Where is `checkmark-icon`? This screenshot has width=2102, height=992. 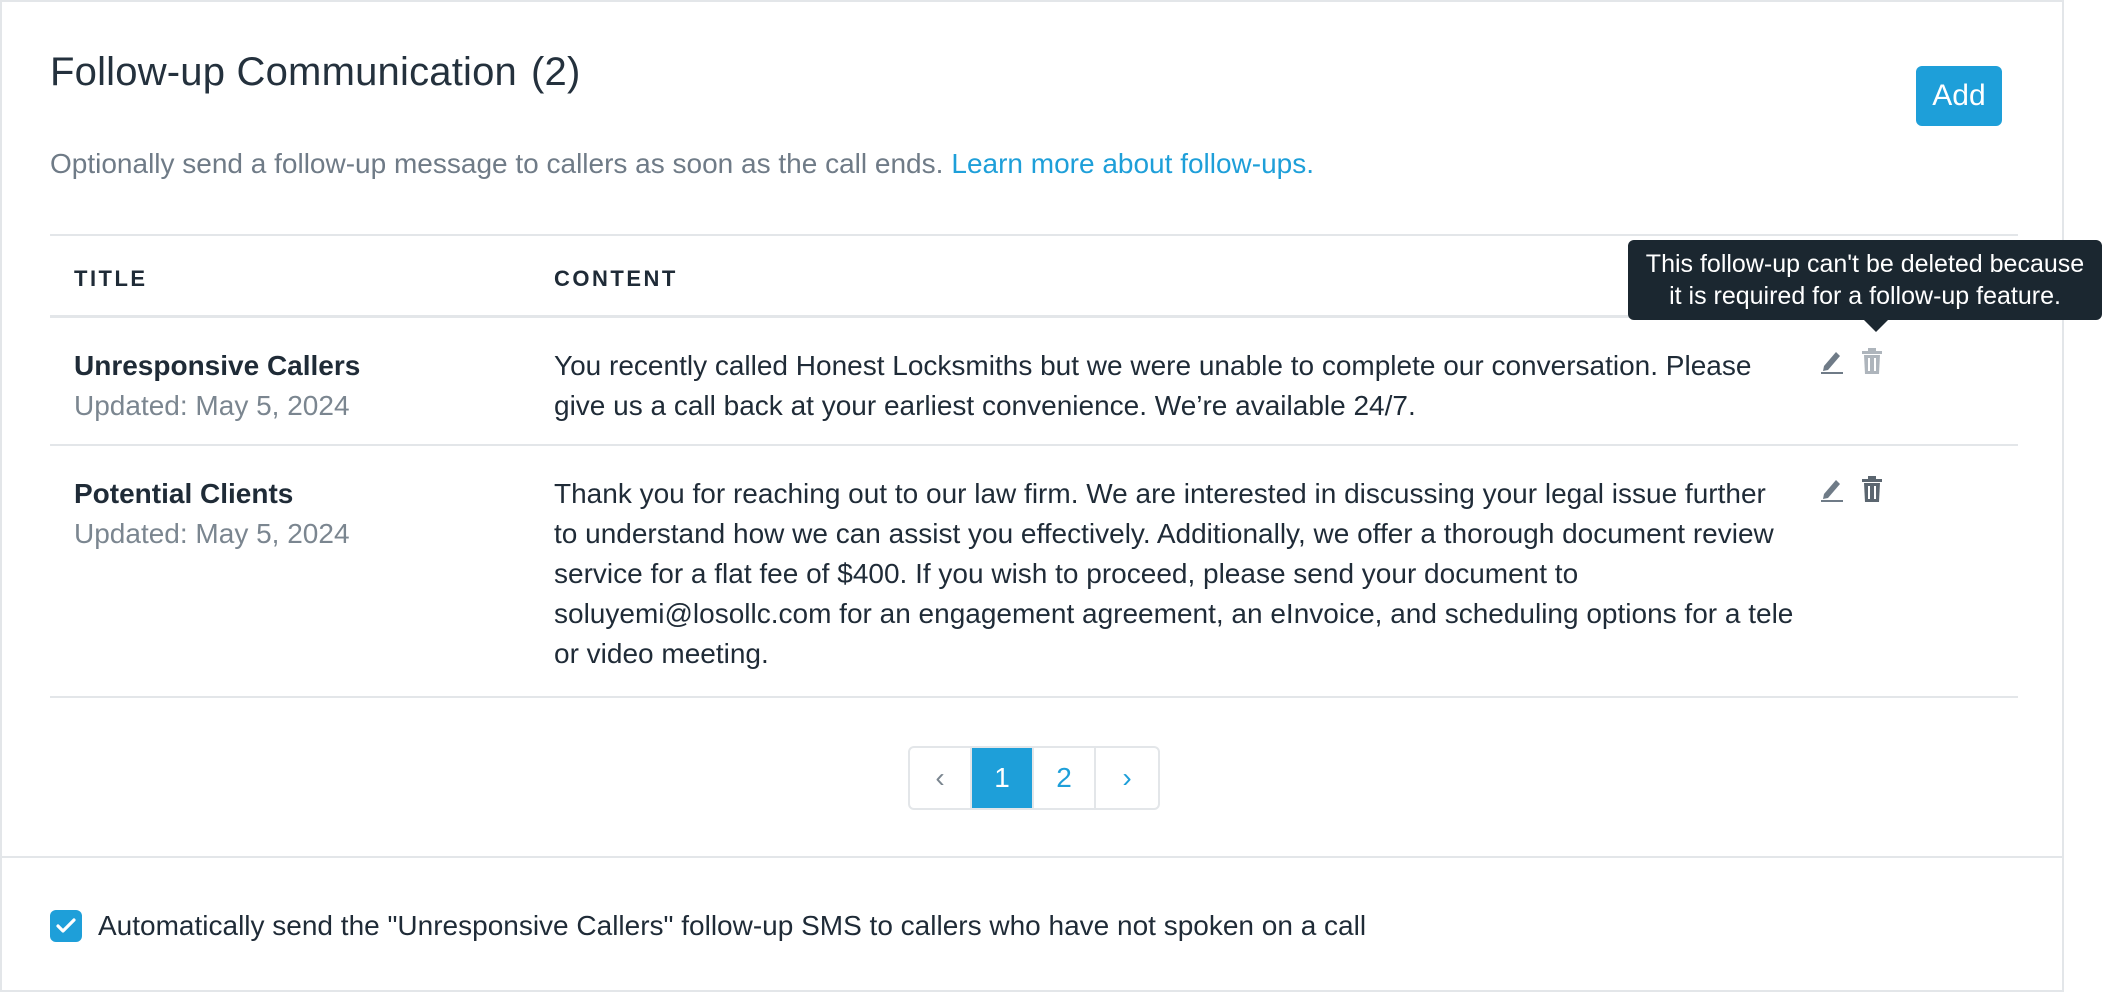 checkmark-icon is located at coordinates (66, 925).